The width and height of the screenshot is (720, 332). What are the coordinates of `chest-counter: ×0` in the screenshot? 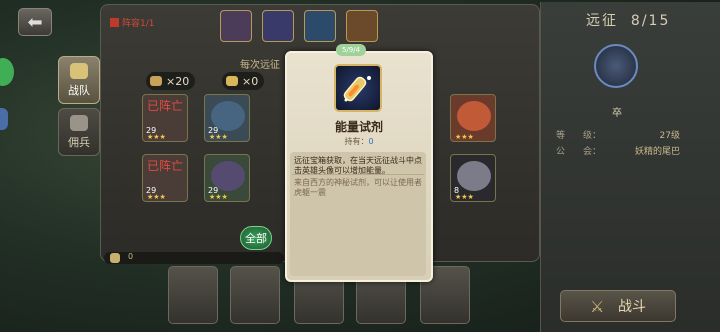 It's located at (243, 81).